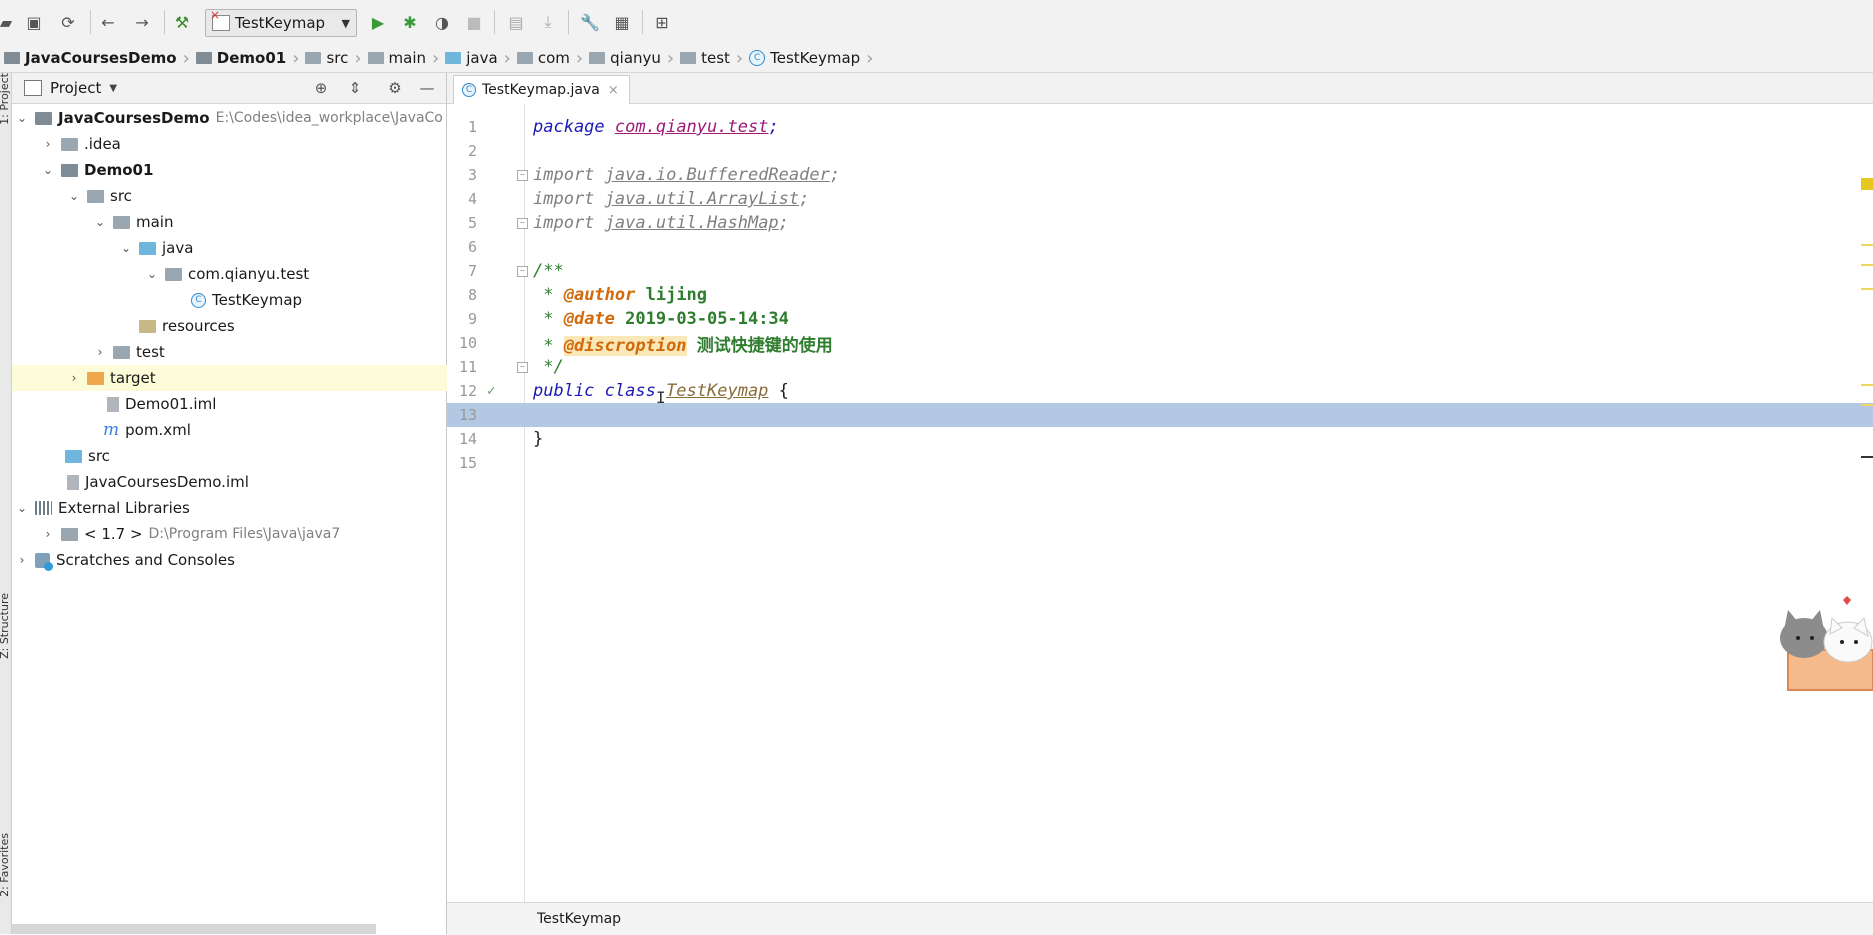  Describe the element at coordinates (442, 22) in the screenshot. I see `coverage-icon: ◑` at that location.